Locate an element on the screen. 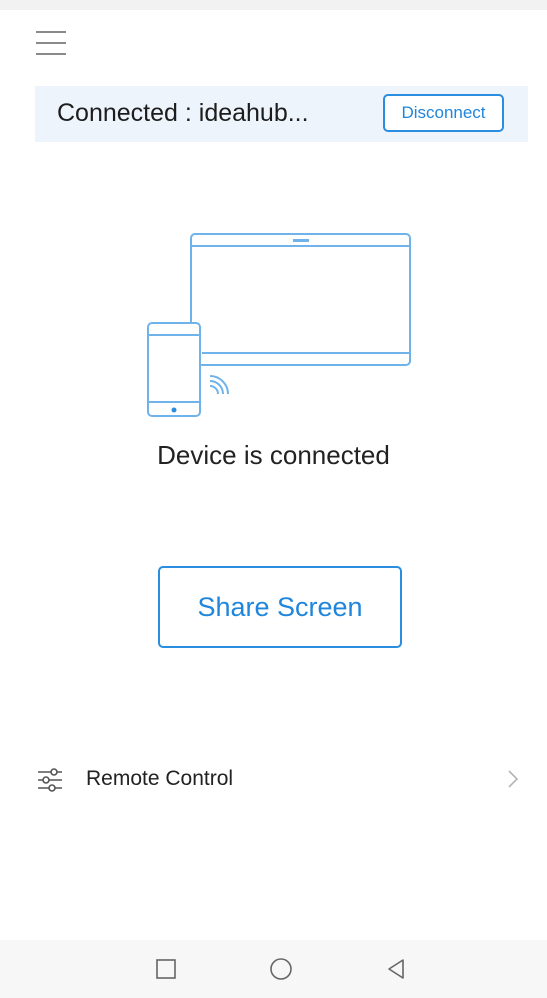  back-button is located at coordinates (396, 969).